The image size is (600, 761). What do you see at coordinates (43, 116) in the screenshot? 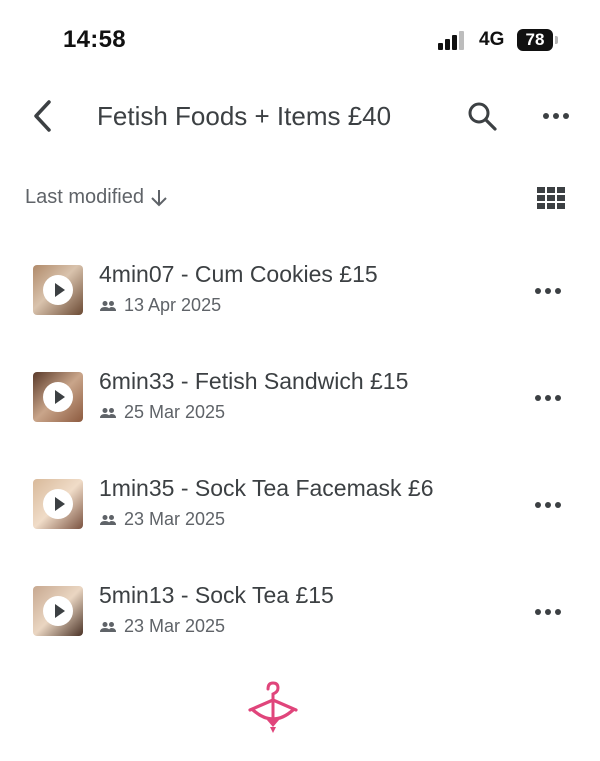
I see `chevron-left-icon` at bounding box center [43, 116].